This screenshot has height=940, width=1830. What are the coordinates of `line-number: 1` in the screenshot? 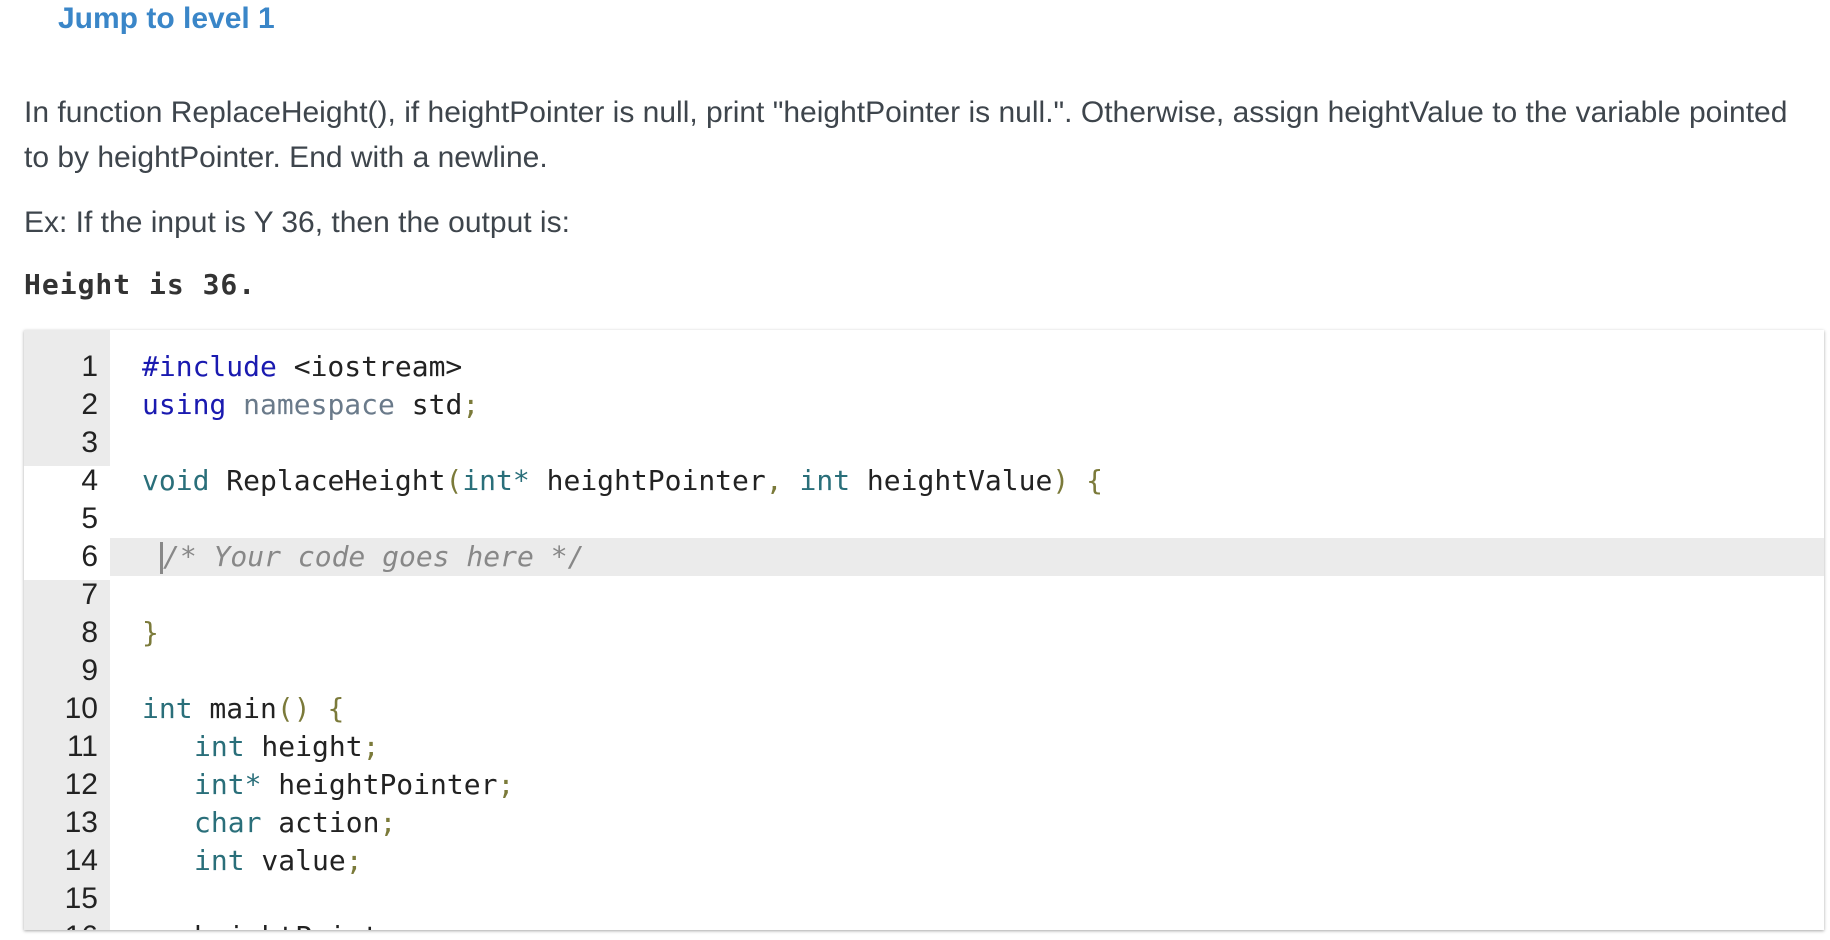 It's located at (89, 366).